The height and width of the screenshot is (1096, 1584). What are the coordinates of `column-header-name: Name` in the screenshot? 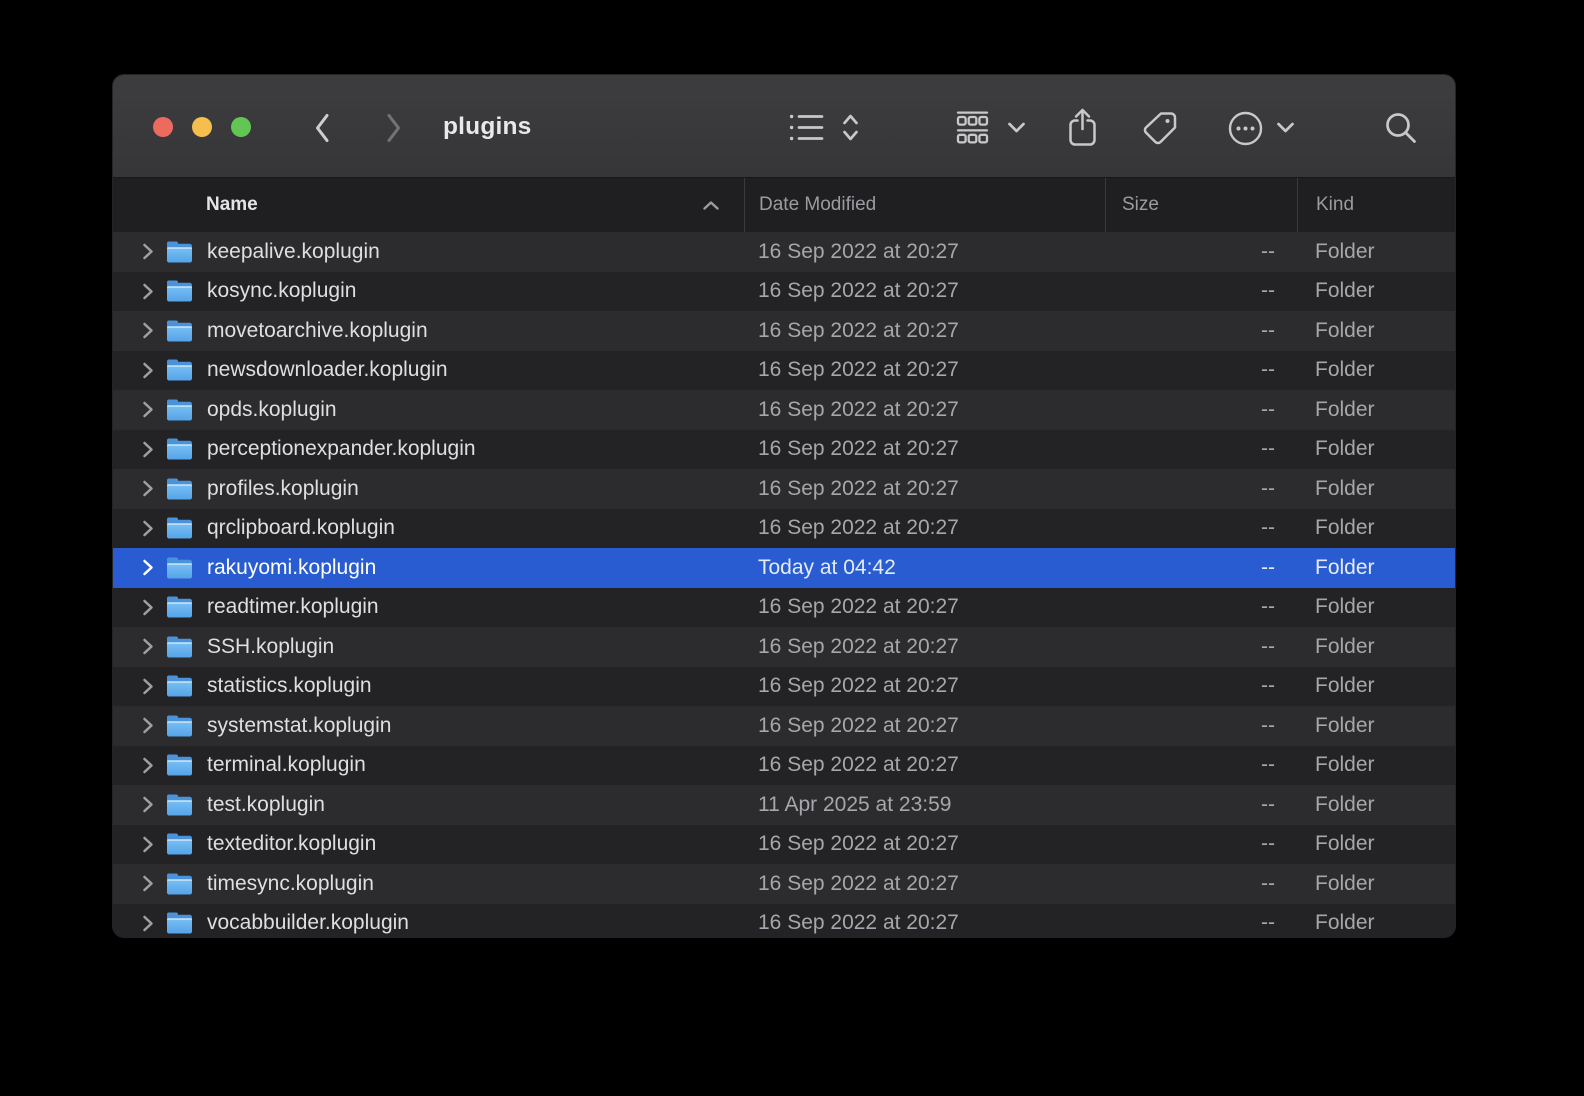 It's located at (428, 205).